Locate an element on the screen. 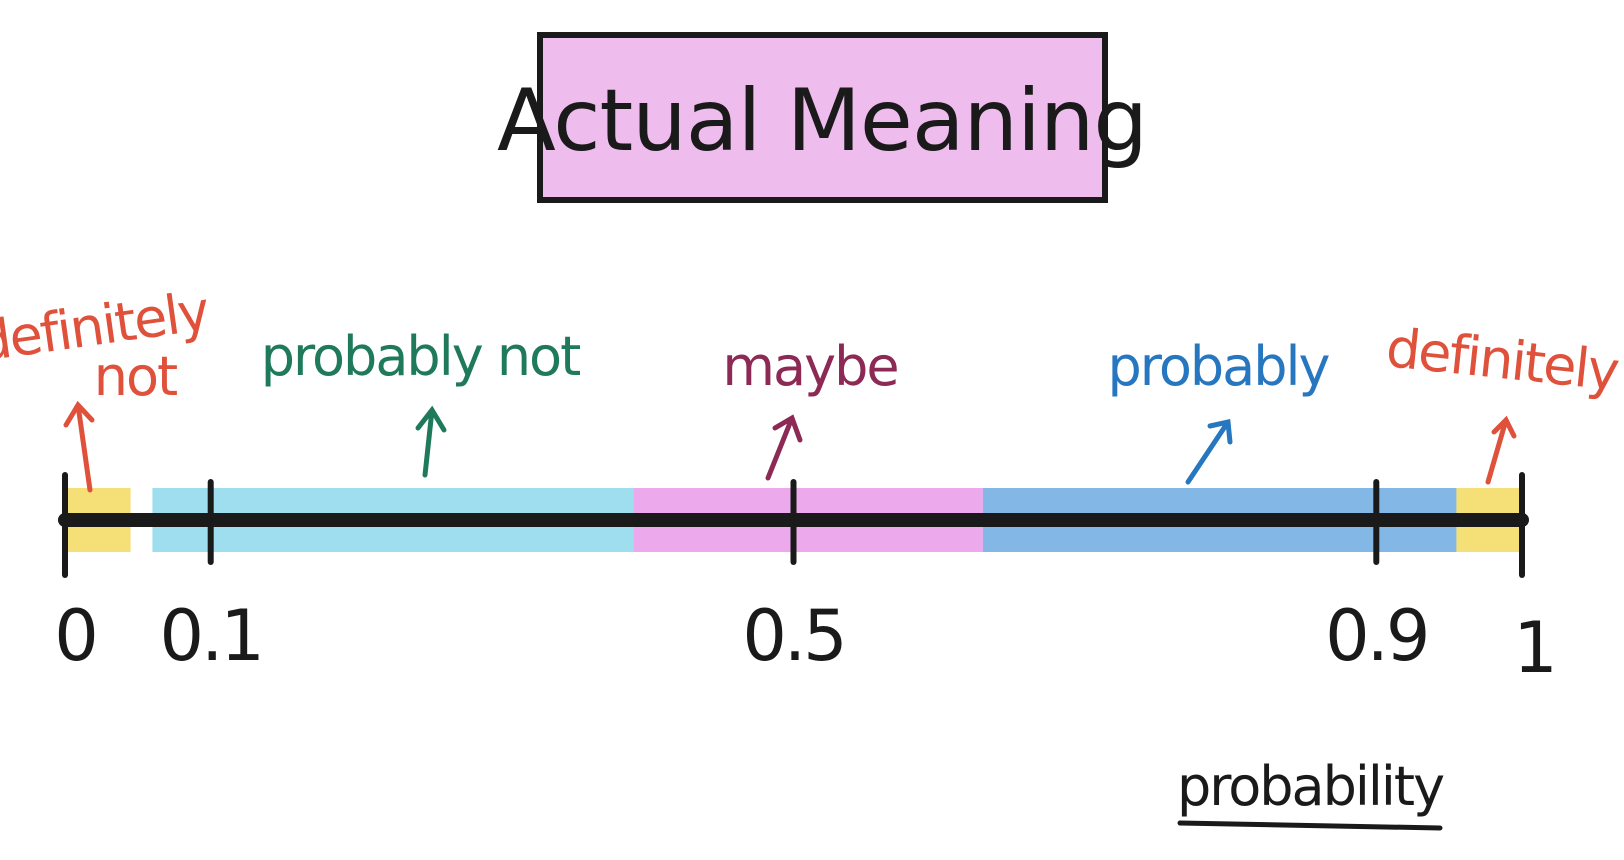 The image size is (1624, 860). diagram-title: Actual Meaning is located at coordinates (822, 121).